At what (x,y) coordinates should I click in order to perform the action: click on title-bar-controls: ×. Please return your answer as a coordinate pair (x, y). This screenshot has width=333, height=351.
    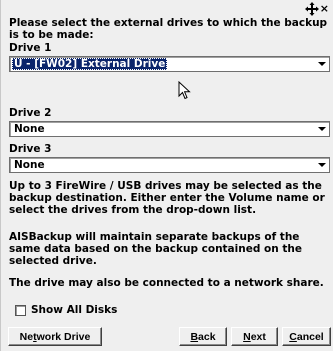
    Looking at the image, I should click on (316, 9).